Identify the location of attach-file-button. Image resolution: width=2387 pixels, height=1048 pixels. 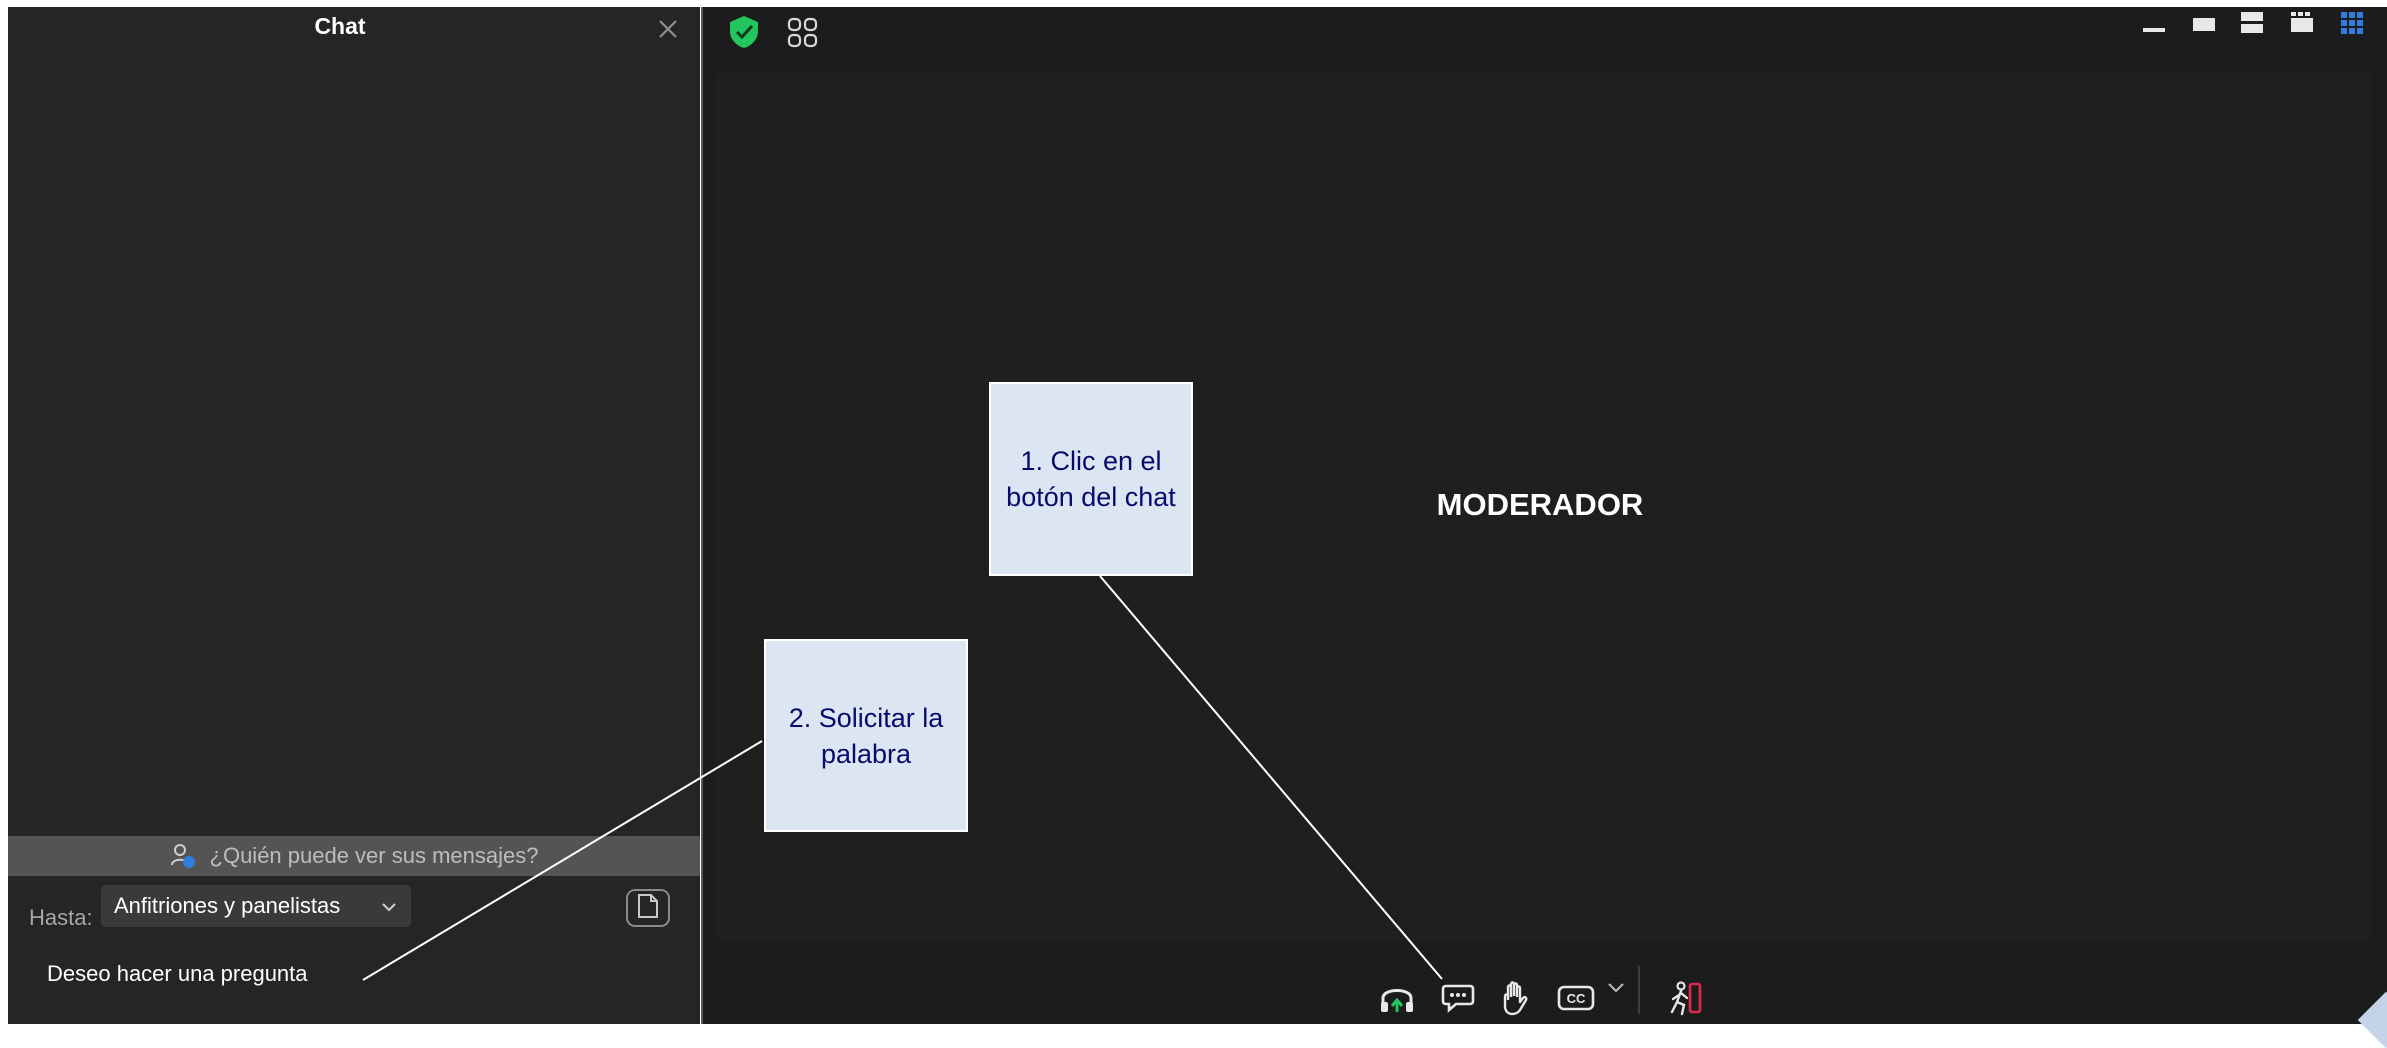
(648, 908).